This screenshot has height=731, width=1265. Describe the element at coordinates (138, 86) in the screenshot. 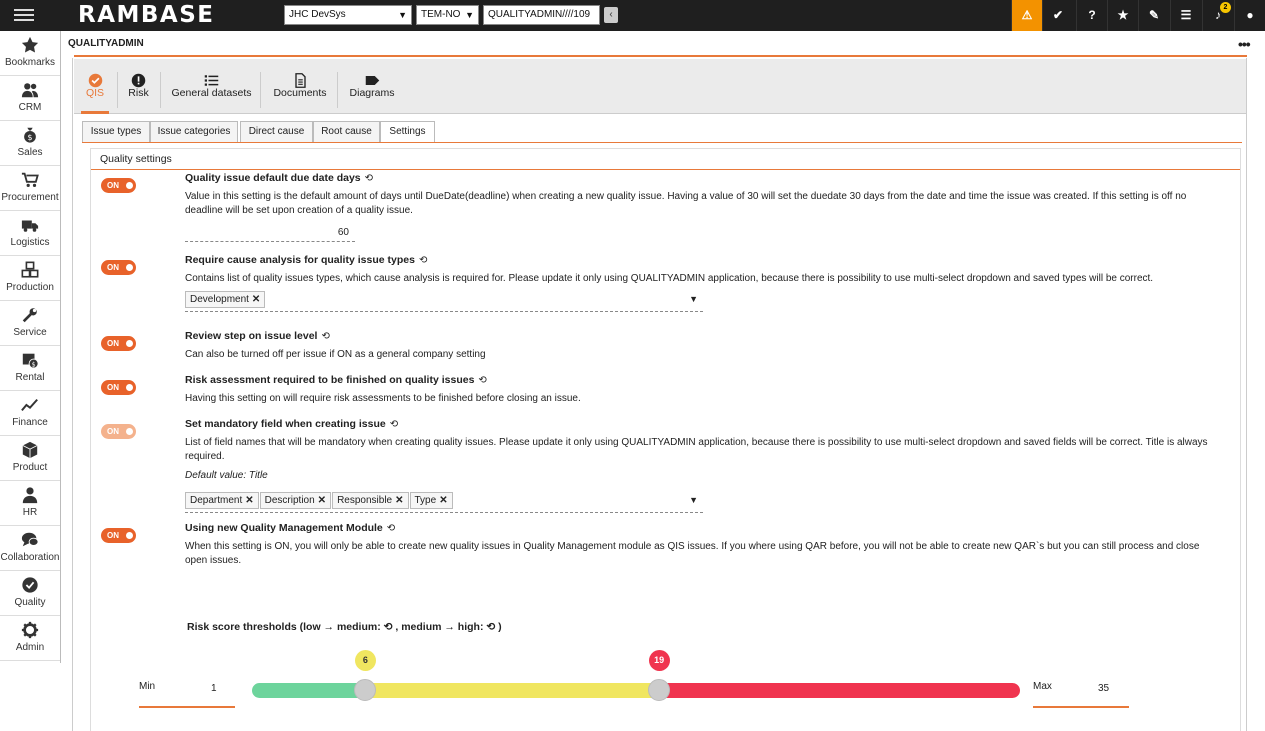

I see `tab-risk: Risk` at that location.